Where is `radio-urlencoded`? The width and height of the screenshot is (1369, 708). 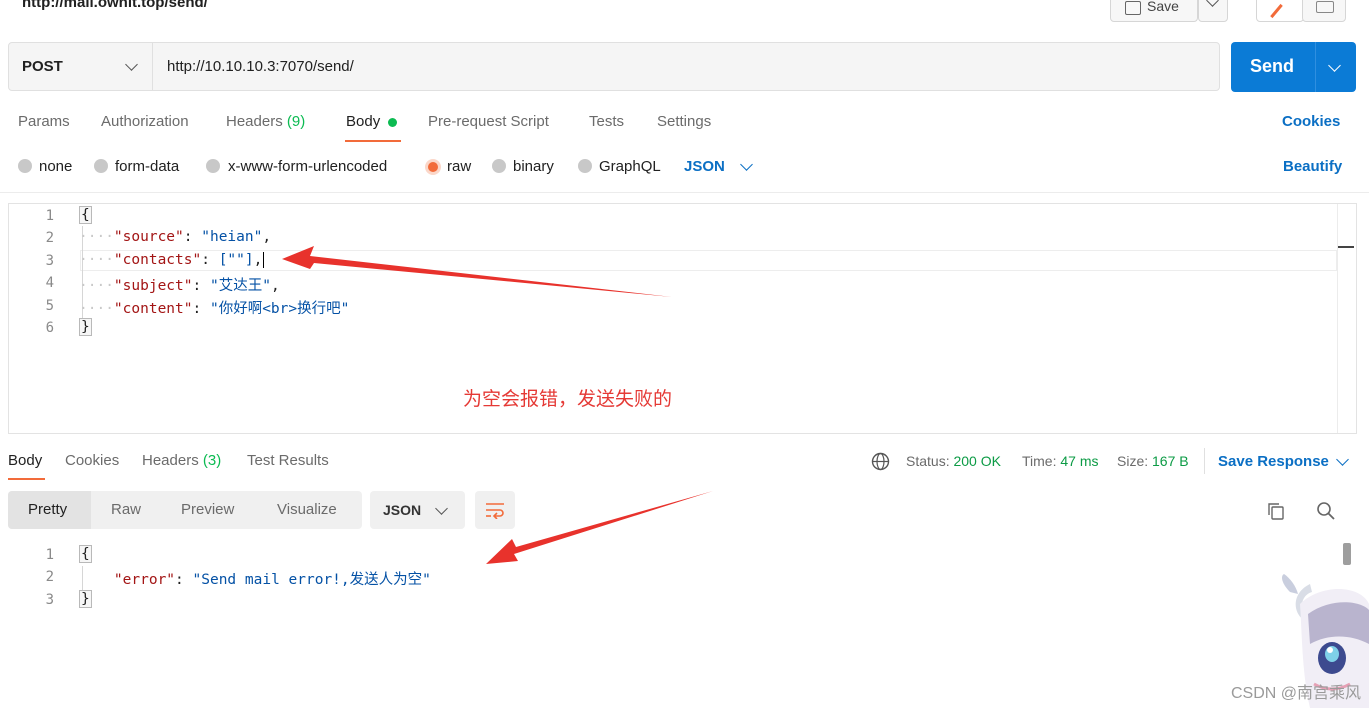 radio-urlencoded is located at coordinates (213, 166).